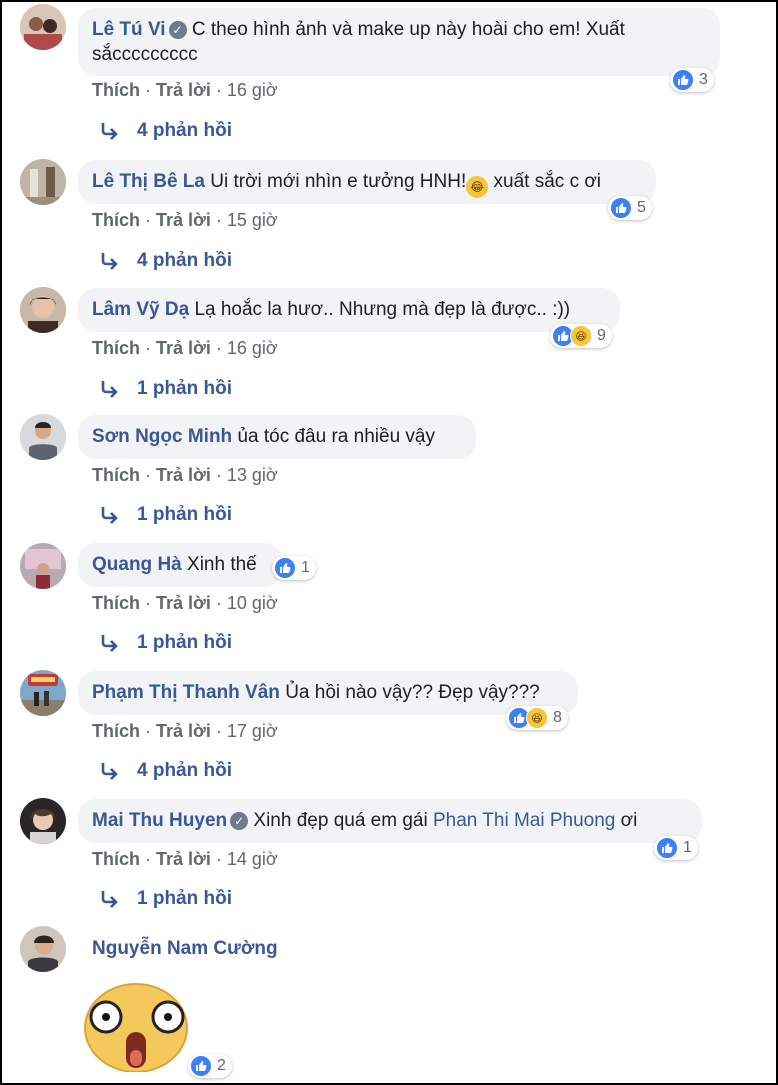 This screenshot has width=778, height=1085. What do you see at coordinates (252, 603) in the screenshot?
I see `timestamp: 10 giờ` at bounding box center [252, 603].